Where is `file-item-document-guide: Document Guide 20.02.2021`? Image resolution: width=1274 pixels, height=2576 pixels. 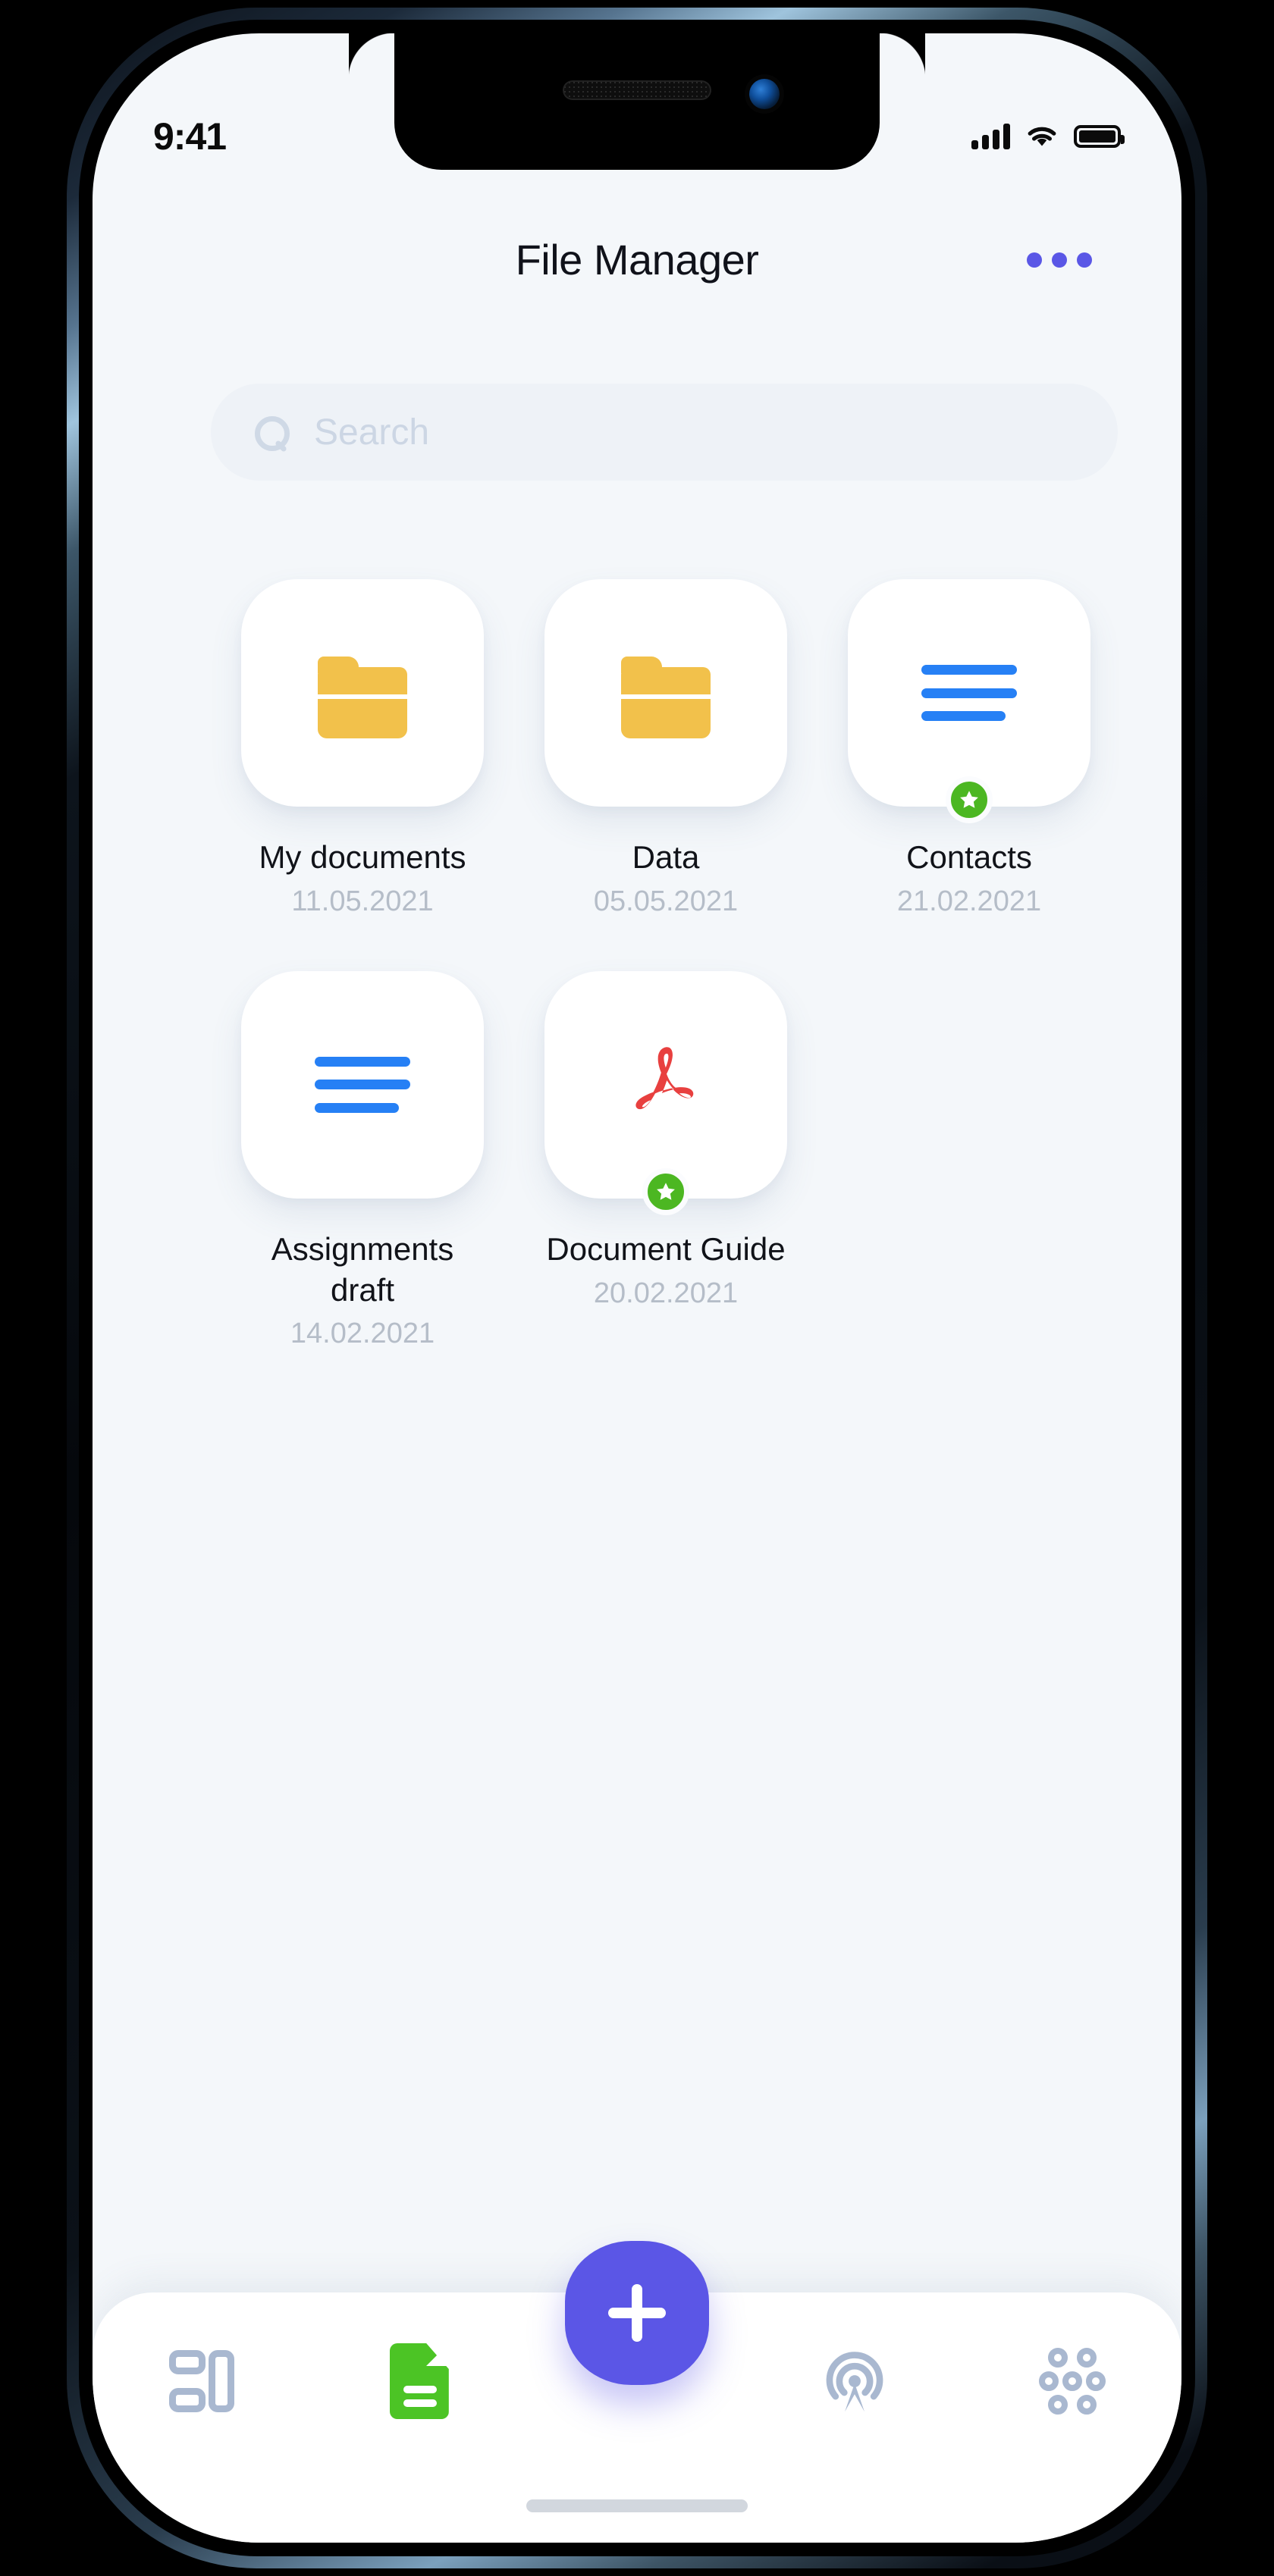
file-item-document-guide: Document Guide 20.02.2021 is located at coordinates (665, 1160).